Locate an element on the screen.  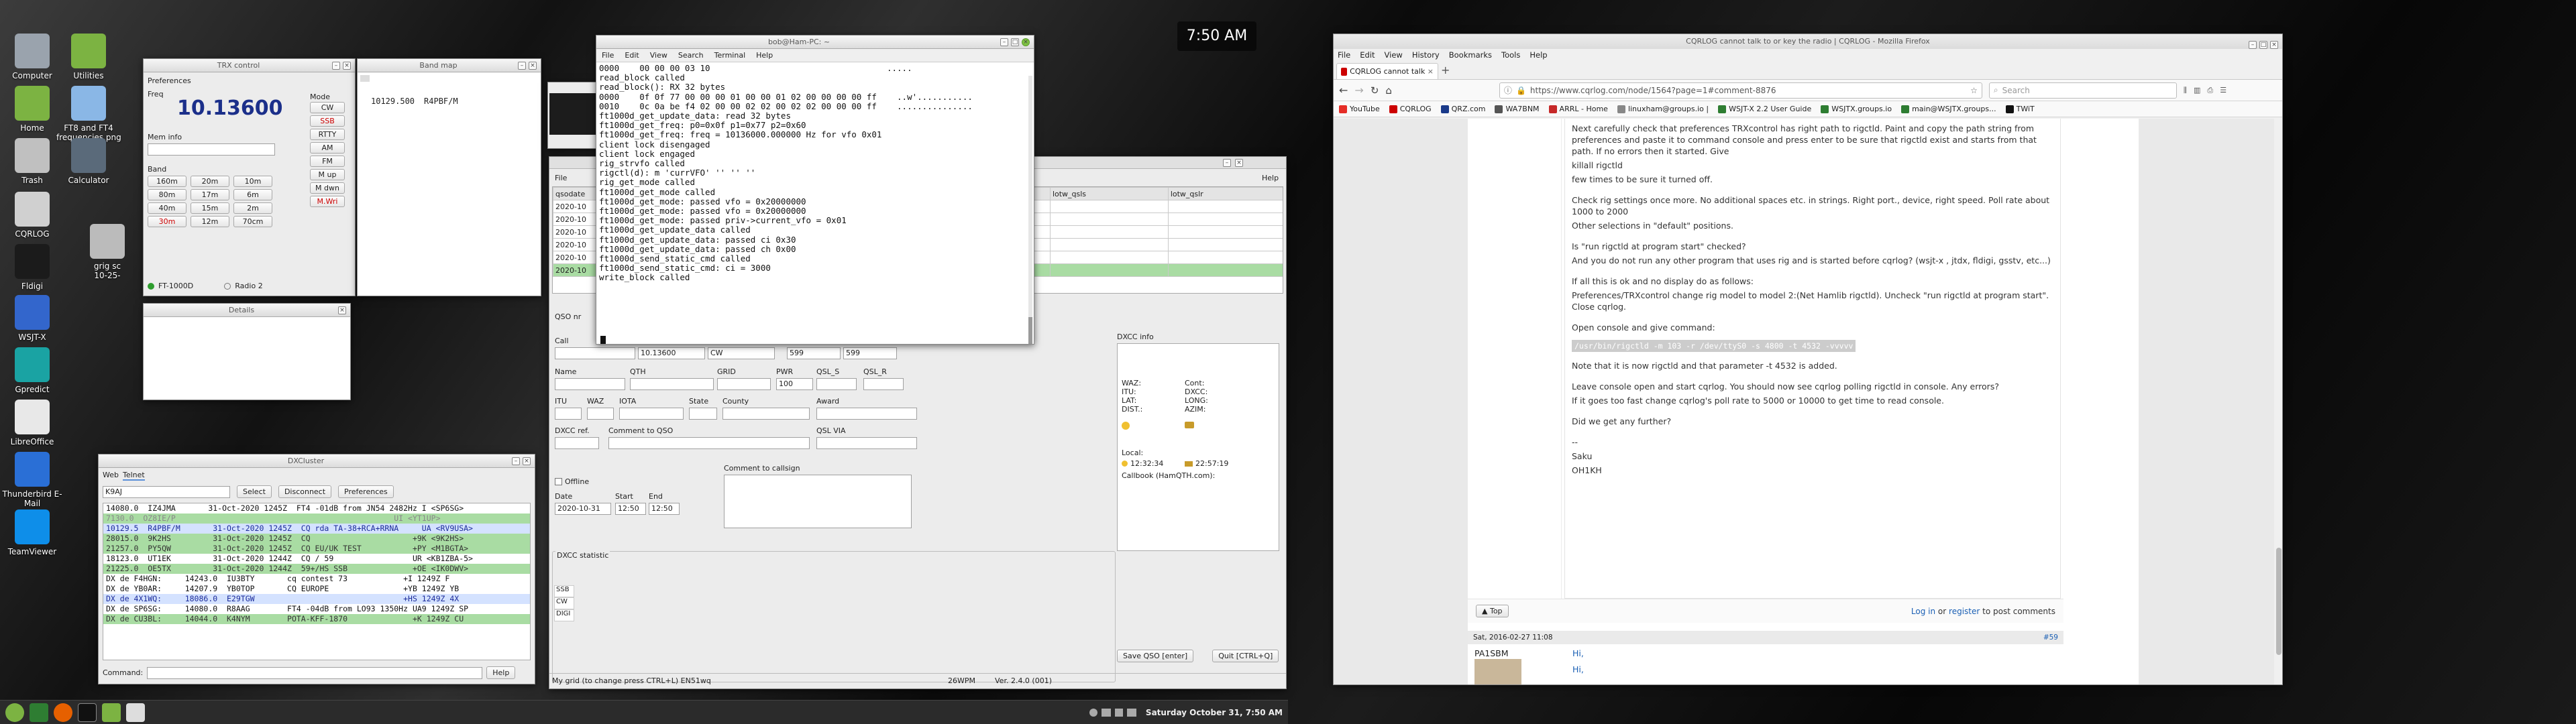
qso-mode-select: CW is located at coordinates (741, 353).